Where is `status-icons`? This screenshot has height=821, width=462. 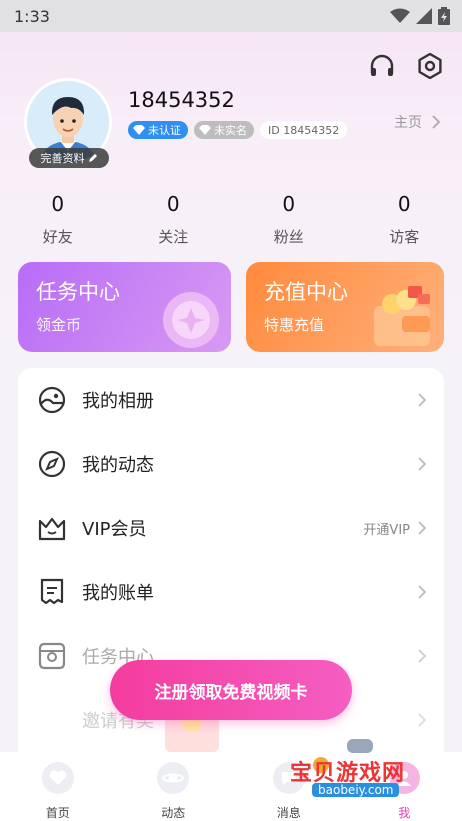
status-icons is located at coordinates (420, 16).